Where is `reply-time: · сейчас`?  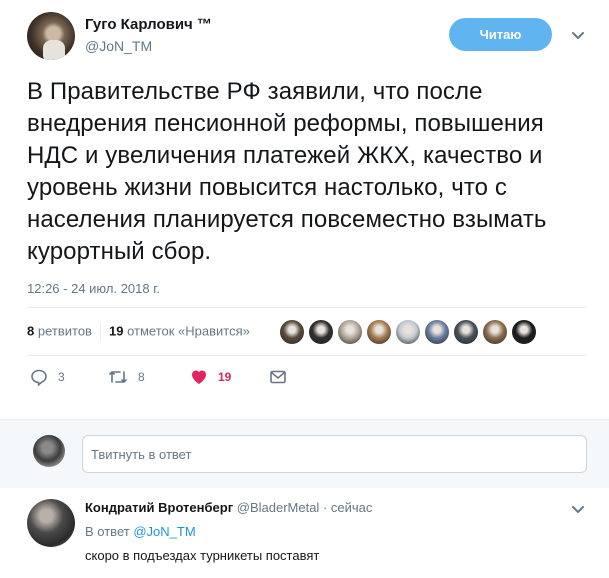 reply-time: · сейчас is located at coordinates (347, 507).